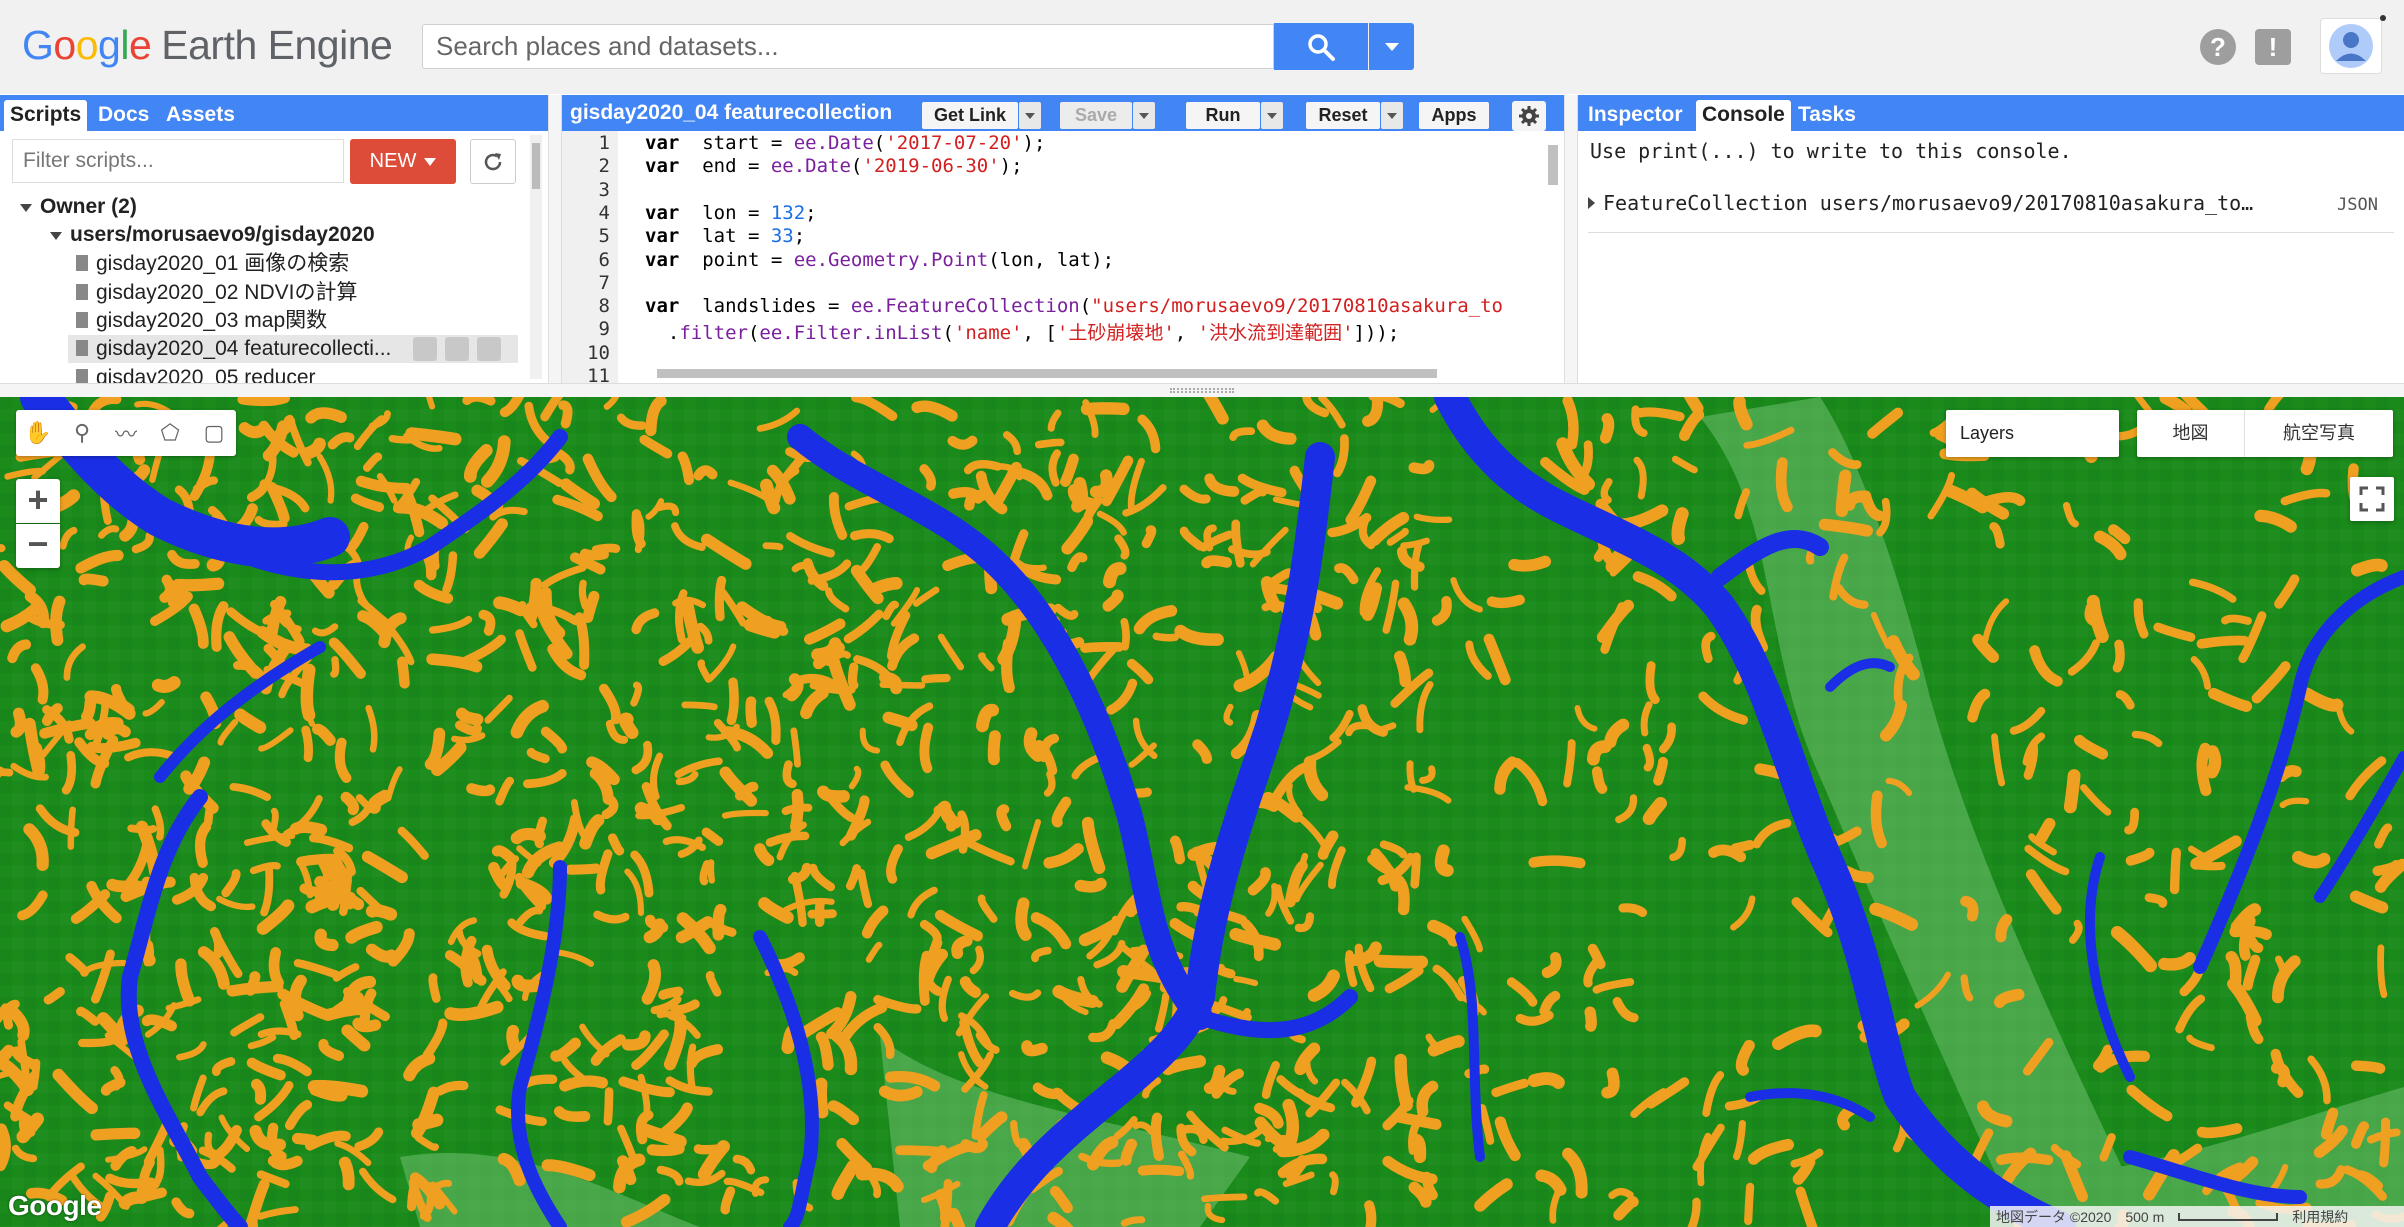 This screenshot has height=1227, width=2404. What do you see at coordinates (123, 115) in the screenshot?
I see `tab-docs: Docs` at bounding box center [123, 115].